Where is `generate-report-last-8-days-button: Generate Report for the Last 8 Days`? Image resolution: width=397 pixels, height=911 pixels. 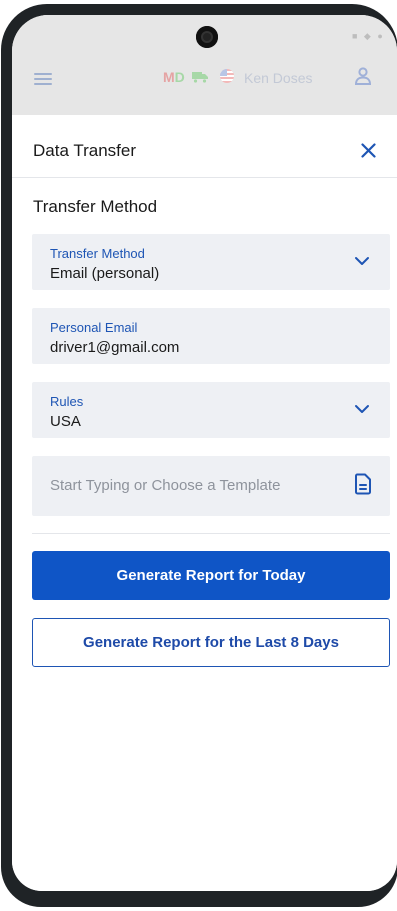 generate-report-last-8-days-button: Generate Report for the Last 8 Days is located at coordinates (211, 642).